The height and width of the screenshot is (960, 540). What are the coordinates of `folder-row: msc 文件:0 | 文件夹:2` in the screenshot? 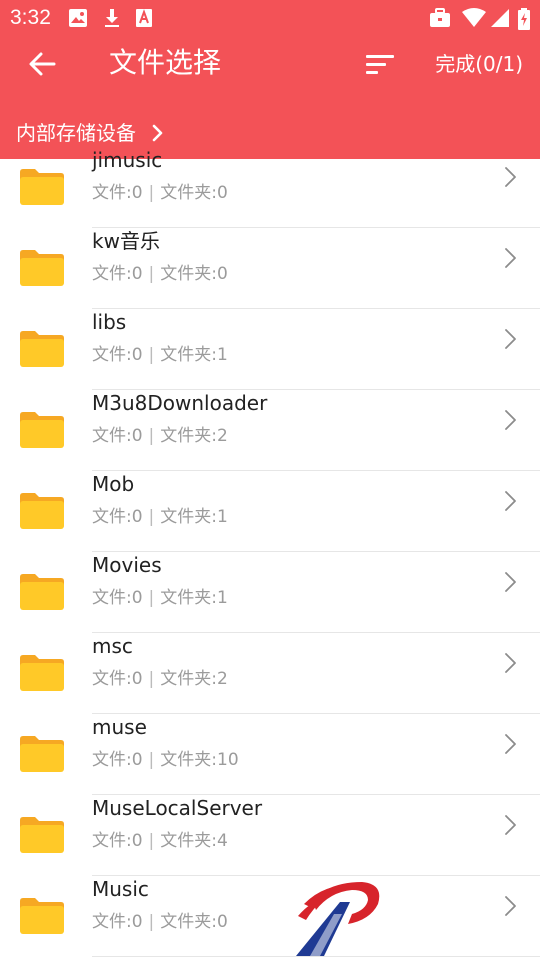 It's located at (270, 673).